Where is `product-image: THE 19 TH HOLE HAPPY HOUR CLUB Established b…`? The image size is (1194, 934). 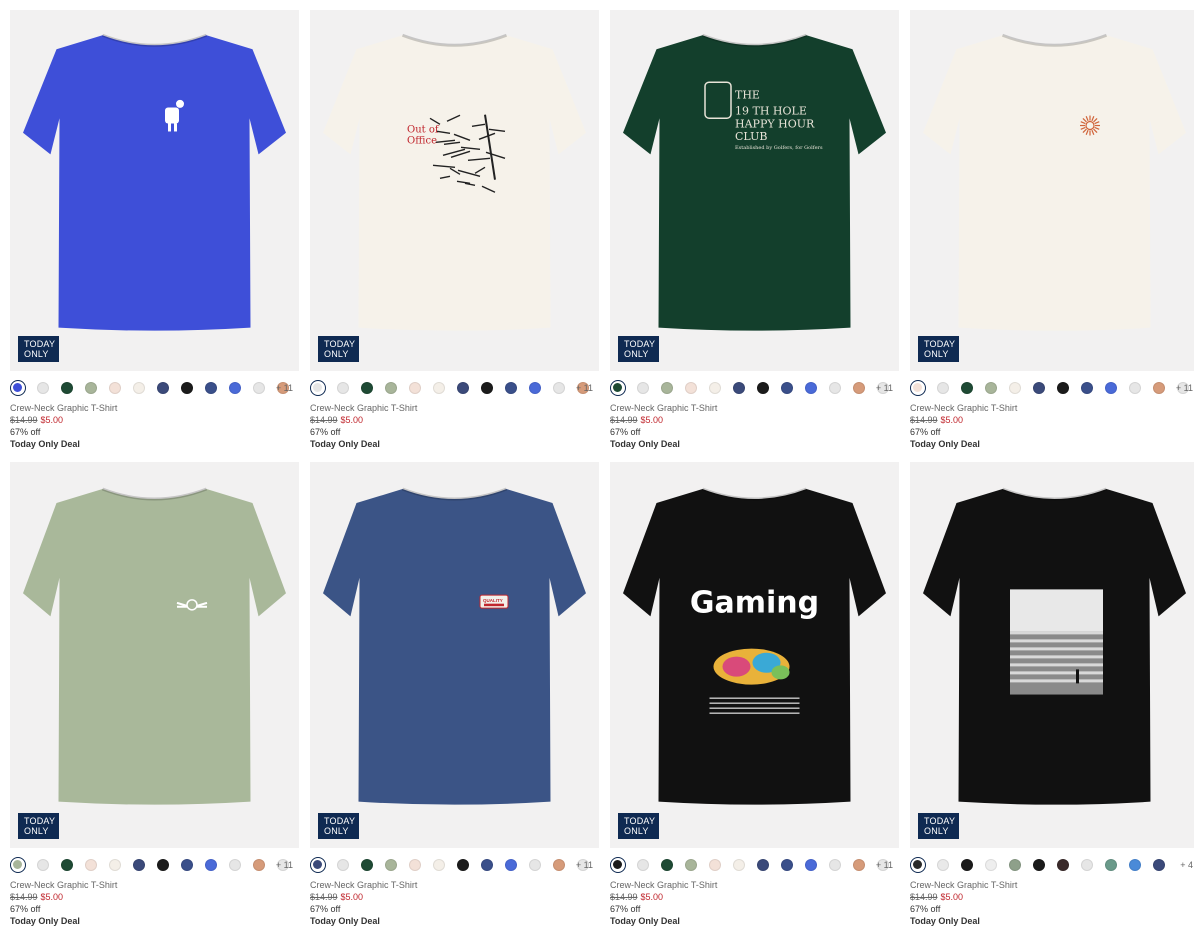
product-image: THE 19 TH HOLE HAPPY HOUR CLUB Established b… is located at coordinates (754, 190).